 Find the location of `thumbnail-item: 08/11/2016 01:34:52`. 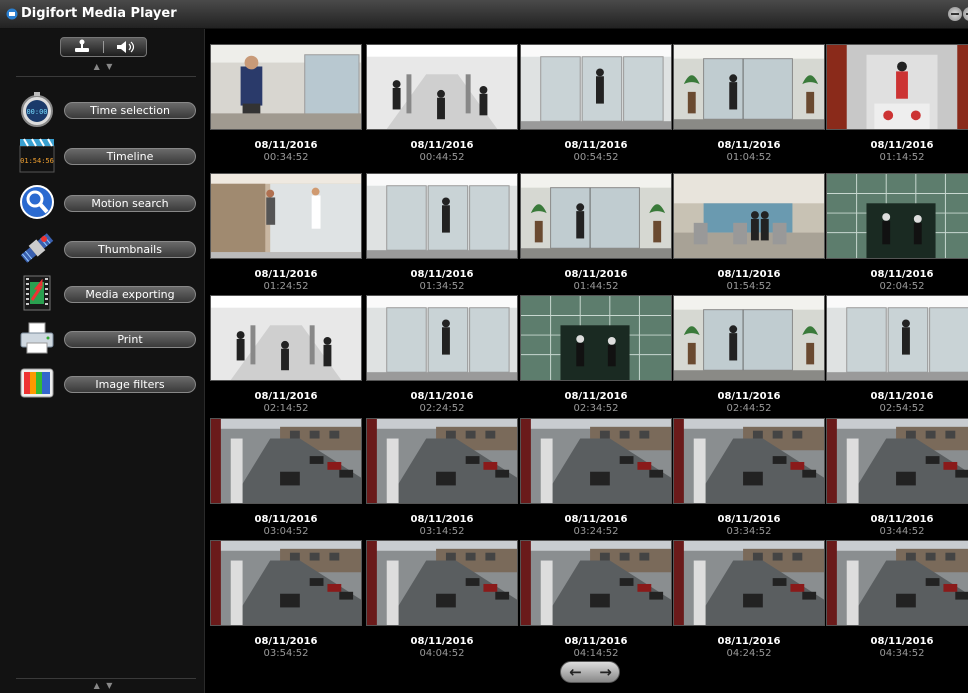

thumbnail-item: 08/11/2016 01:34:52 is located at coordinates (442, 233).